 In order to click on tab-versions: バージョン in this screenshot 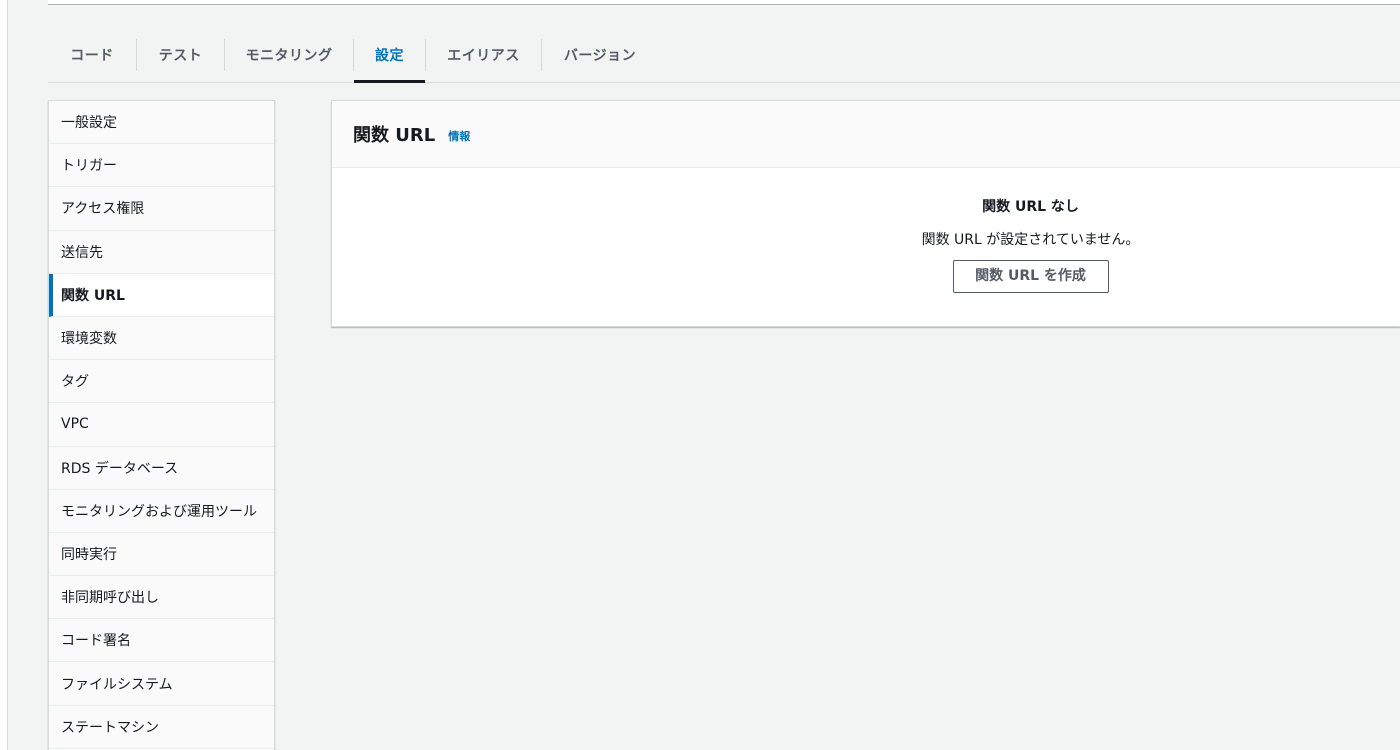, I will do `click(600, 55)`.